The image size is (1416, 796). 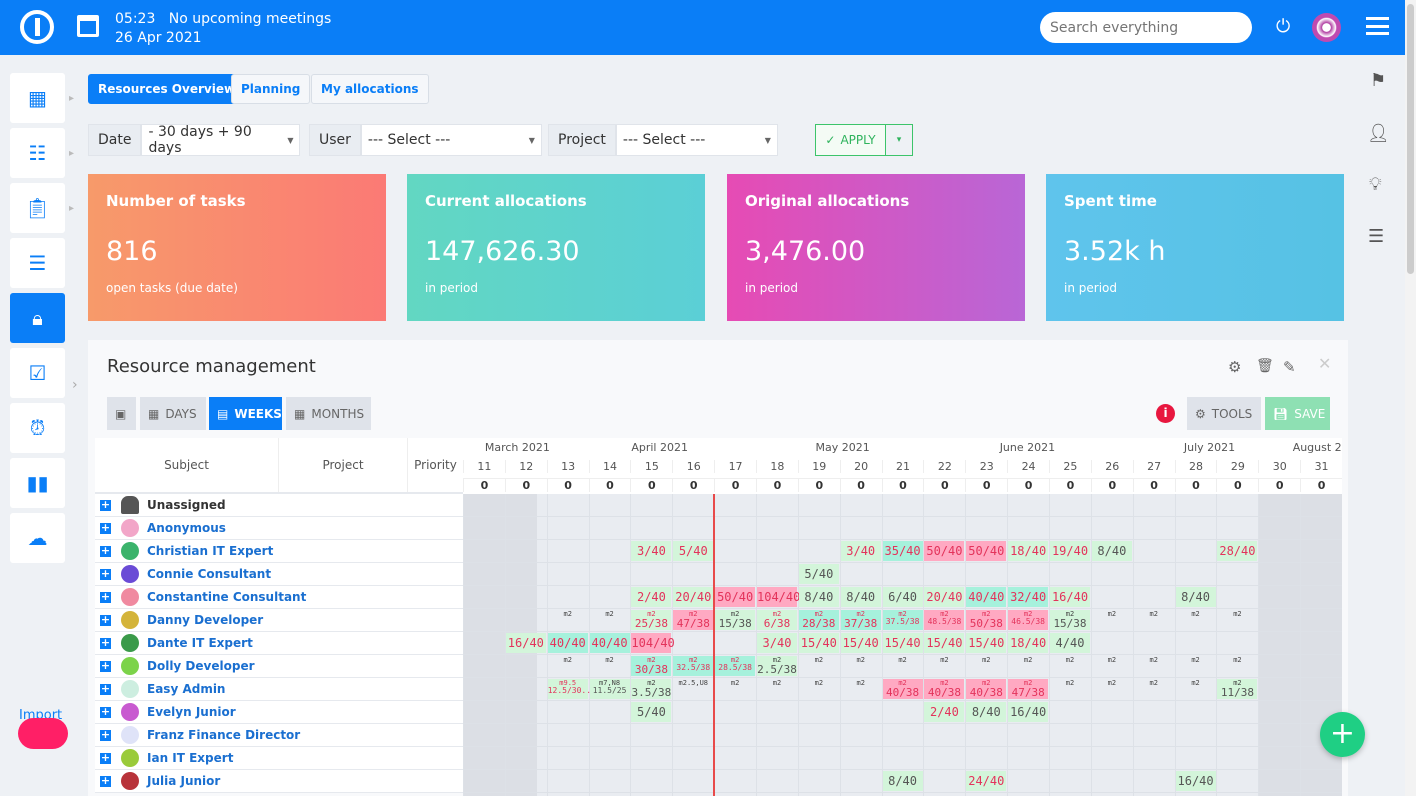 What do you see at coordinates (902, 466) in the screenshot?
I see `week-label: 21` at bounding box center [902, 466].